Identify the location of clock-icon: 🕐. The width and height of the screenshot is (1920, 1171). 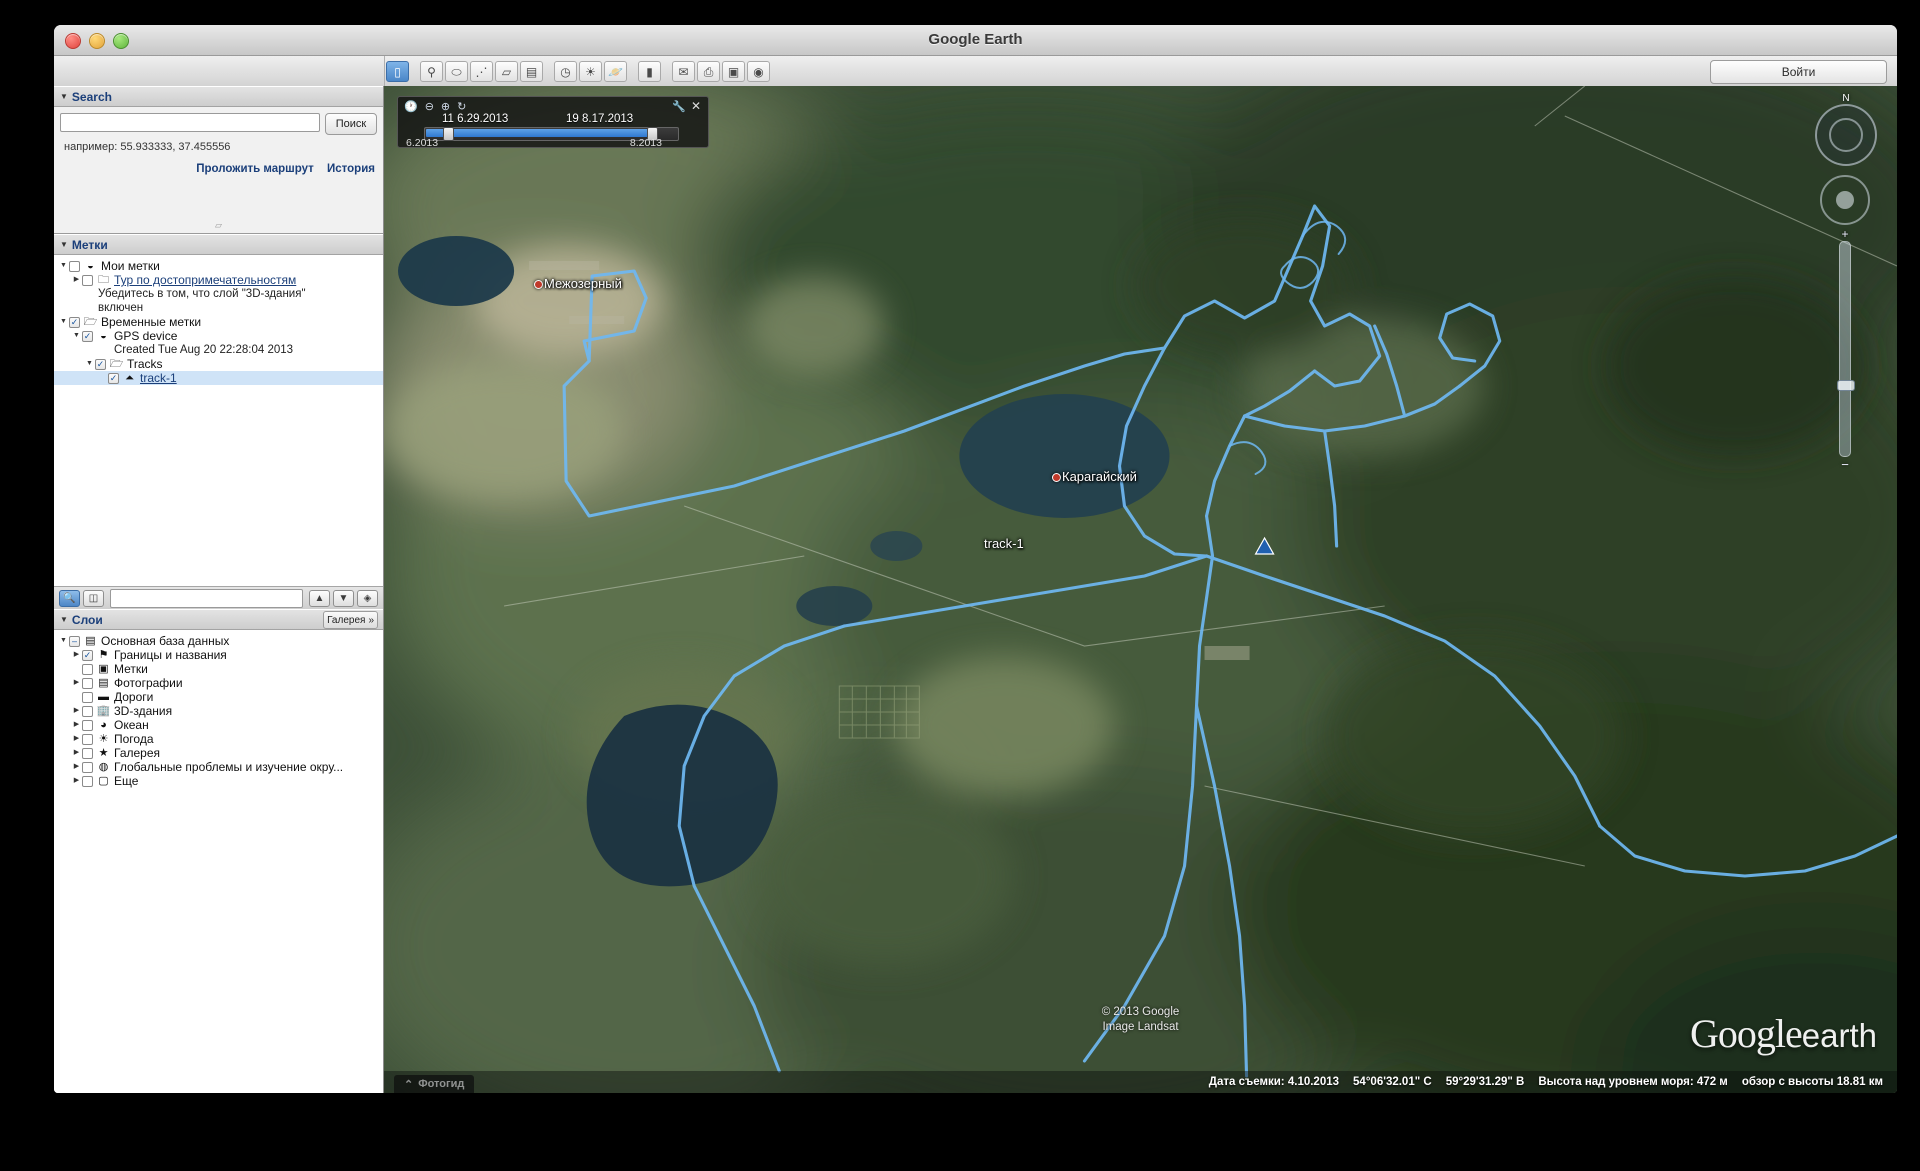
(411, 106).